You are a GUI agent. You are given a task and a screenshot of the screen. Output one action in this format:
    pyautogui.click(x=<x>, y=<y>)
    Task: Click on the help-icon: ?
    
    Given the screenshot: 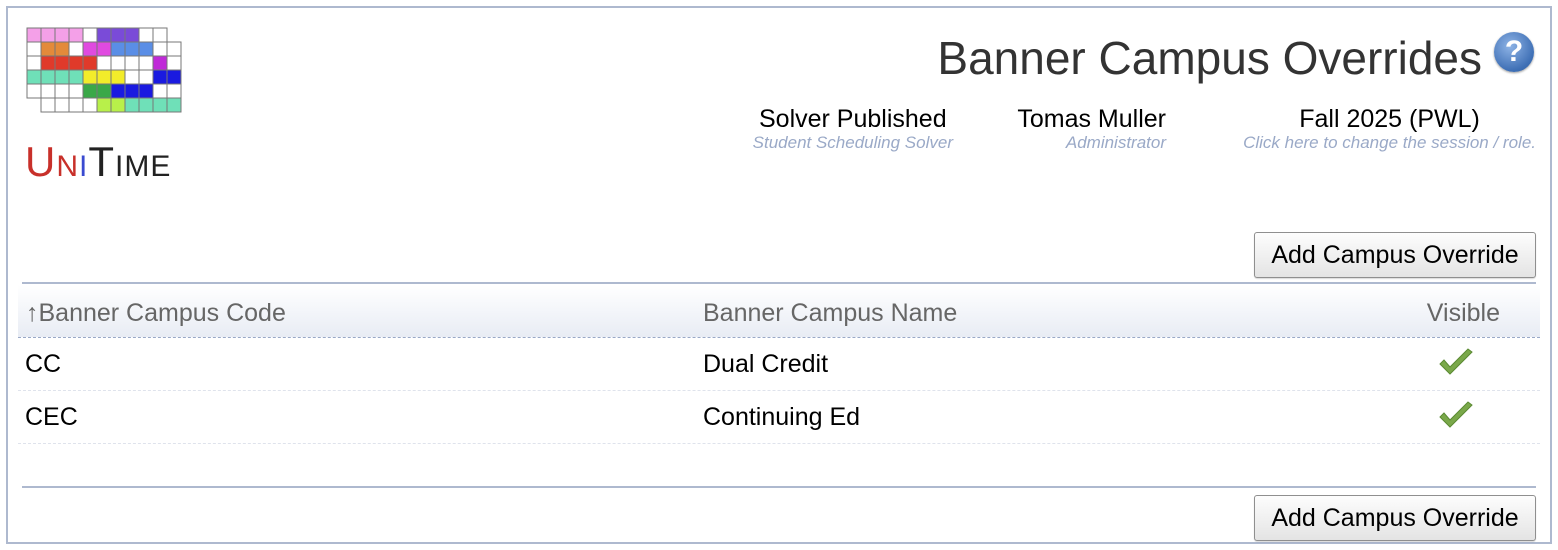 What is the action you would take?
    pyautogui.click(x=1514, y=52)
    